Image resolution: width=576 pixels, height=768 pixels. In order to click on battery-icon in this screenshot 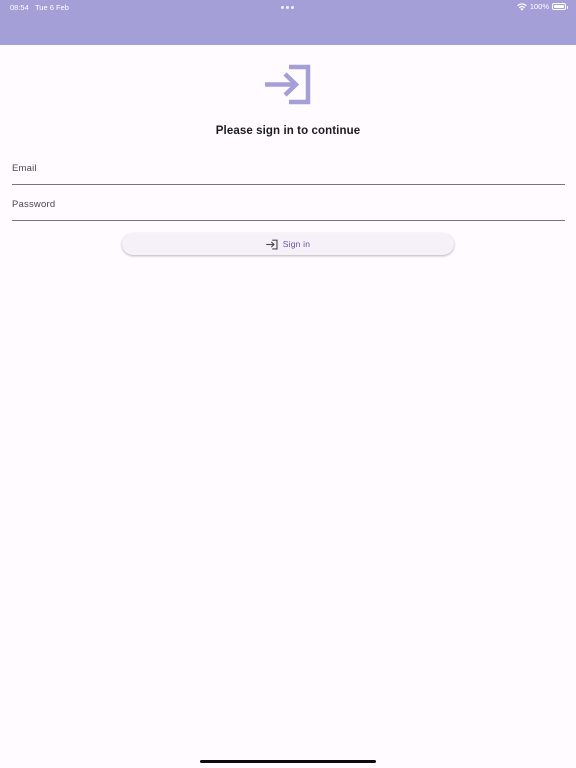, I will do `click(560, 6)`.